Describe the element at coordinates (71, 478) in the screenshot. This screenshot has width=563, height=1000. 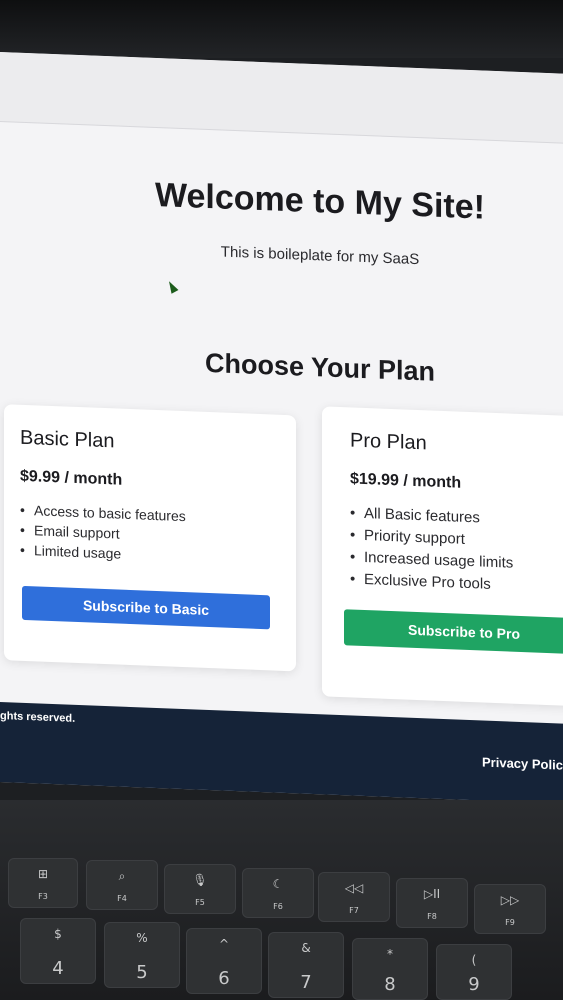
I see `plan-price: $9.99 / month` at that location.